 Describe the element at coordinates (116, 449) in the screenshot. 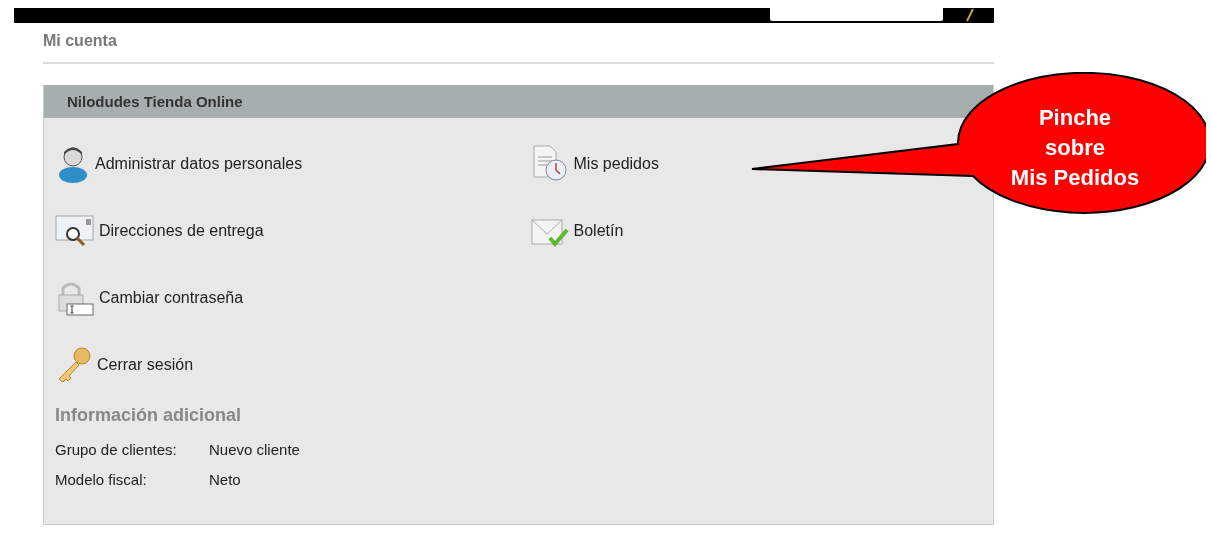

I see `info-label: Grupo de clientes:` at that location.